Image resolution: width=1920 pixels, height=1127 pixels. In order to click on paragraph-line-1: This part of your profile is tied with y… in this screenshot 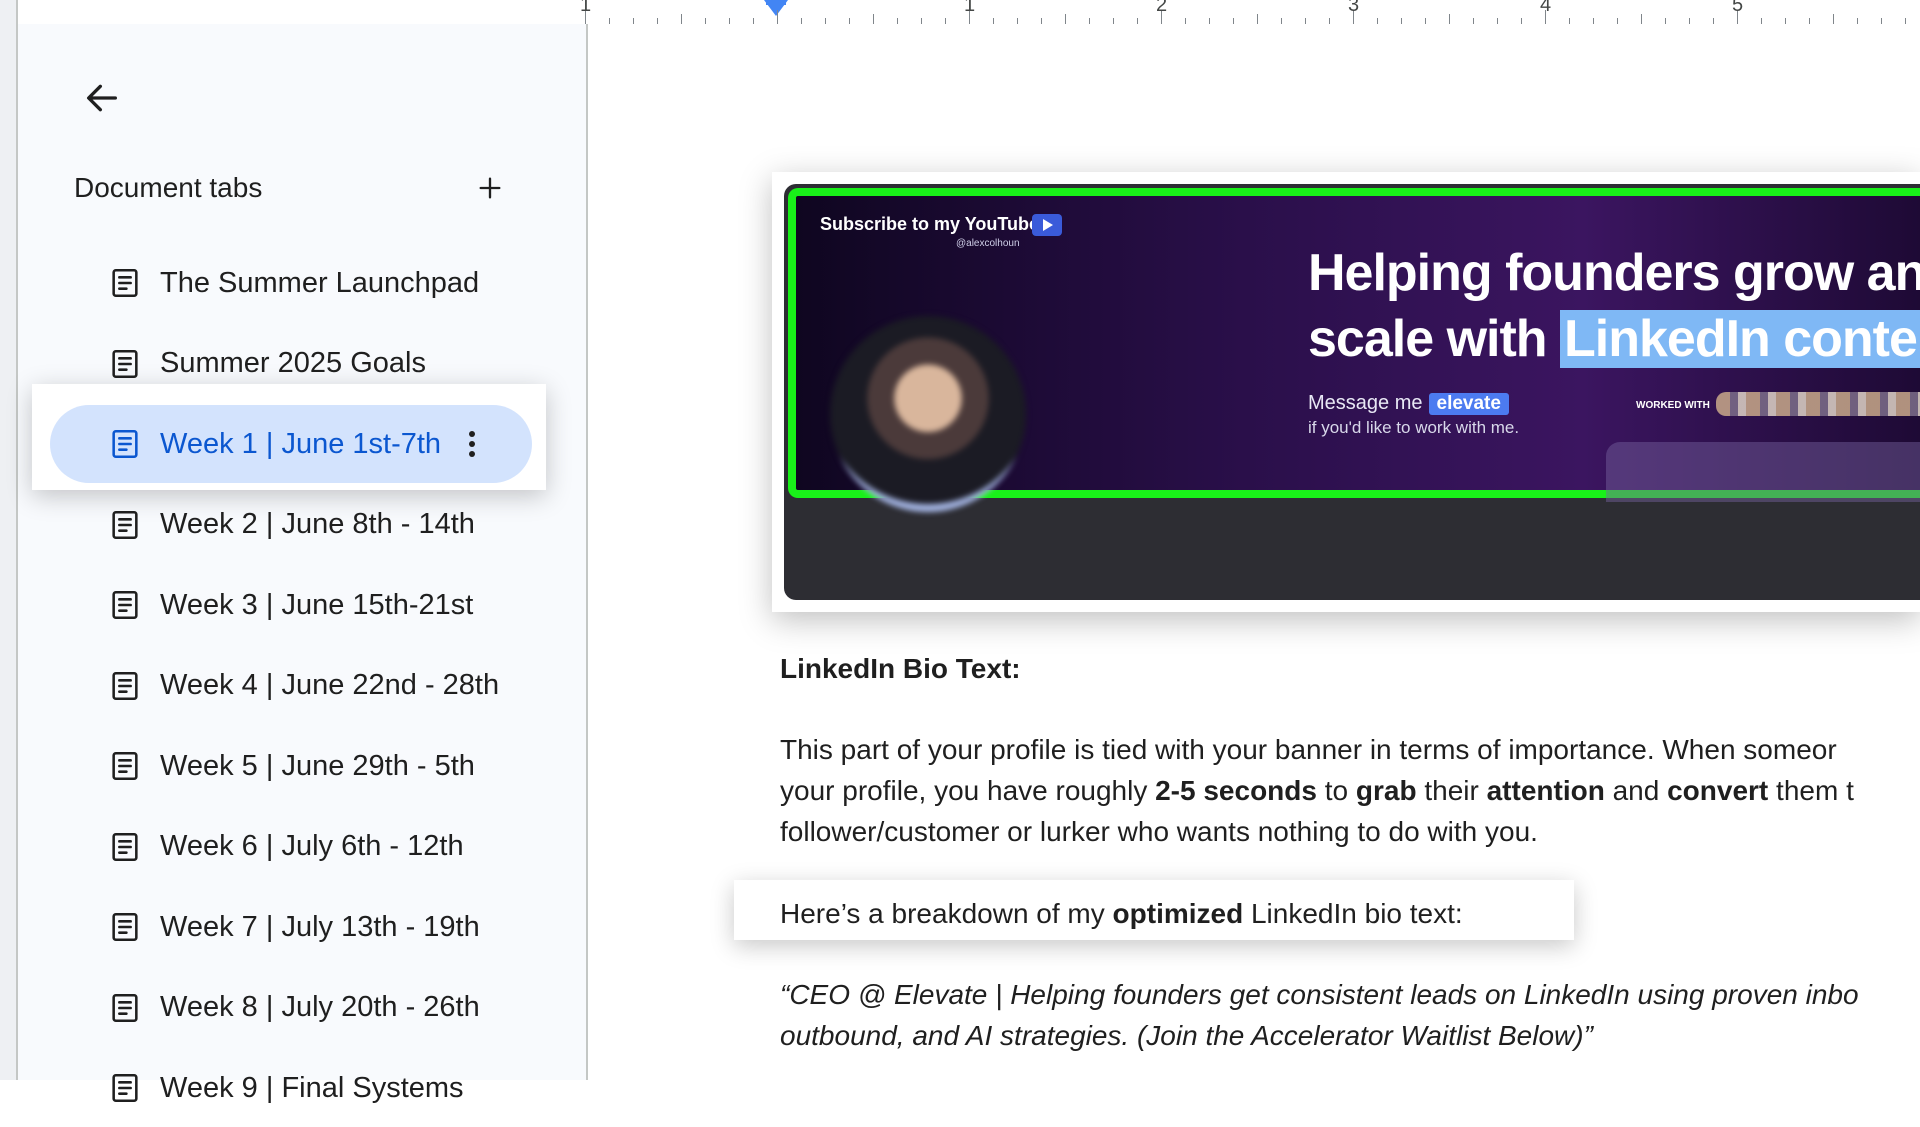, I will do `click(1308, 749)`.